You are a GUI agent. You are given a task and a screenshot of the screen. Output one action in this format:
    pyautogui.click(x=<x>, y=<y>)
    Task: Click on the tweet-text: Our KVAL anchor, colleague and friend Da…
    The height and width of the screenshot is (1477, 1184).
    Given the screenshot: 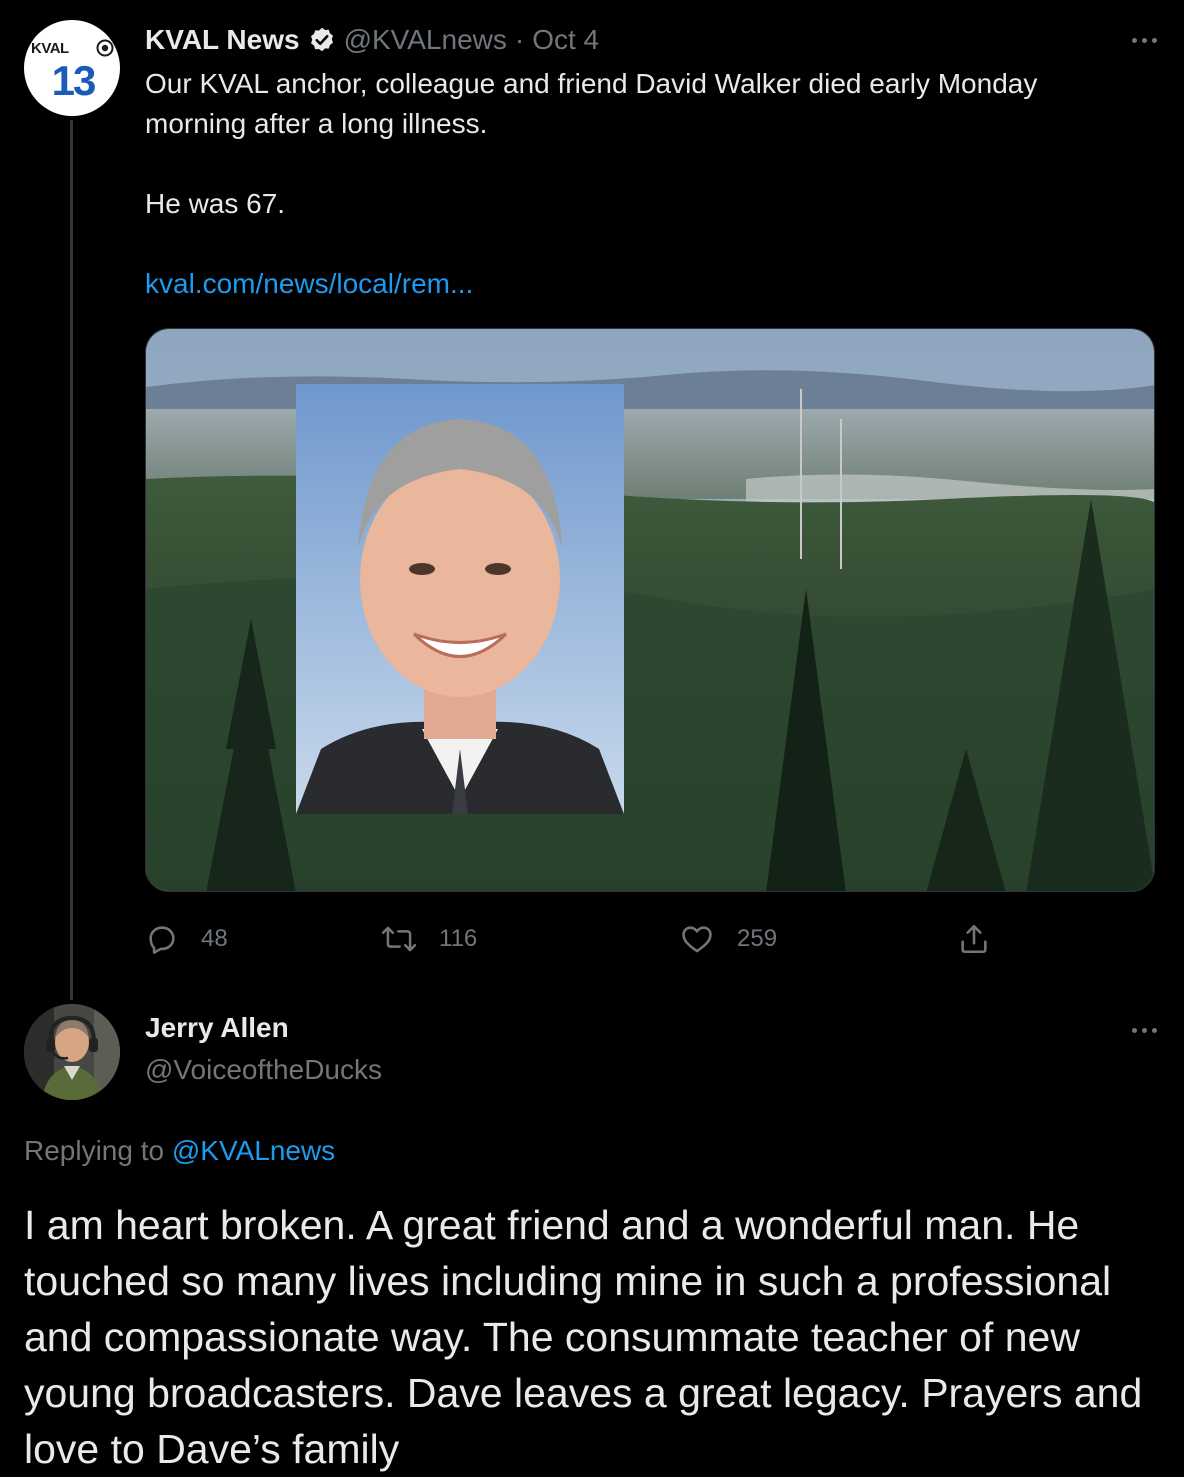 What is the action you would take?
    pyautogui.click(x=645, y=184)
    